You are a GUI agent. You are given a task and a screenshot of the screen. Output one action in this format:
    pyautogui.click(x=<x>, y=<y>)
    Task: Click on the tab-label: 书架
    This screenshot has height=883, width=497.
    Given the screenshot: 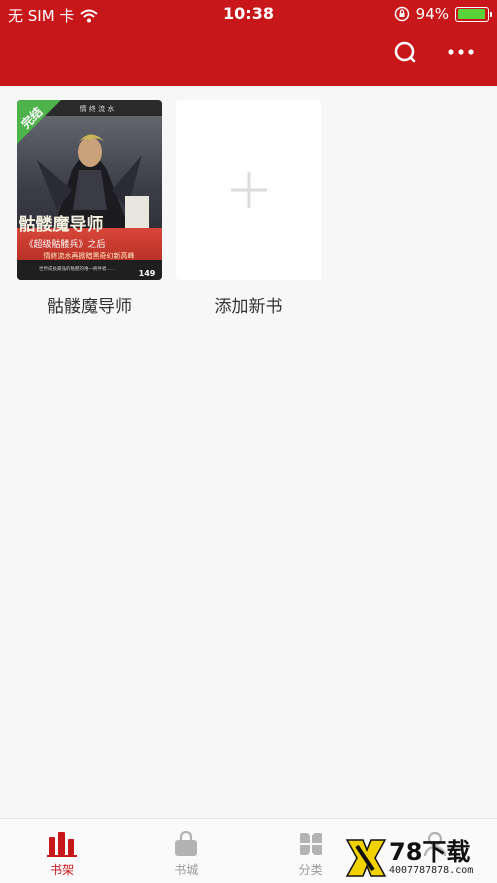 What is the action you would take?
    pyautogui.click(x=62, y=870)
    